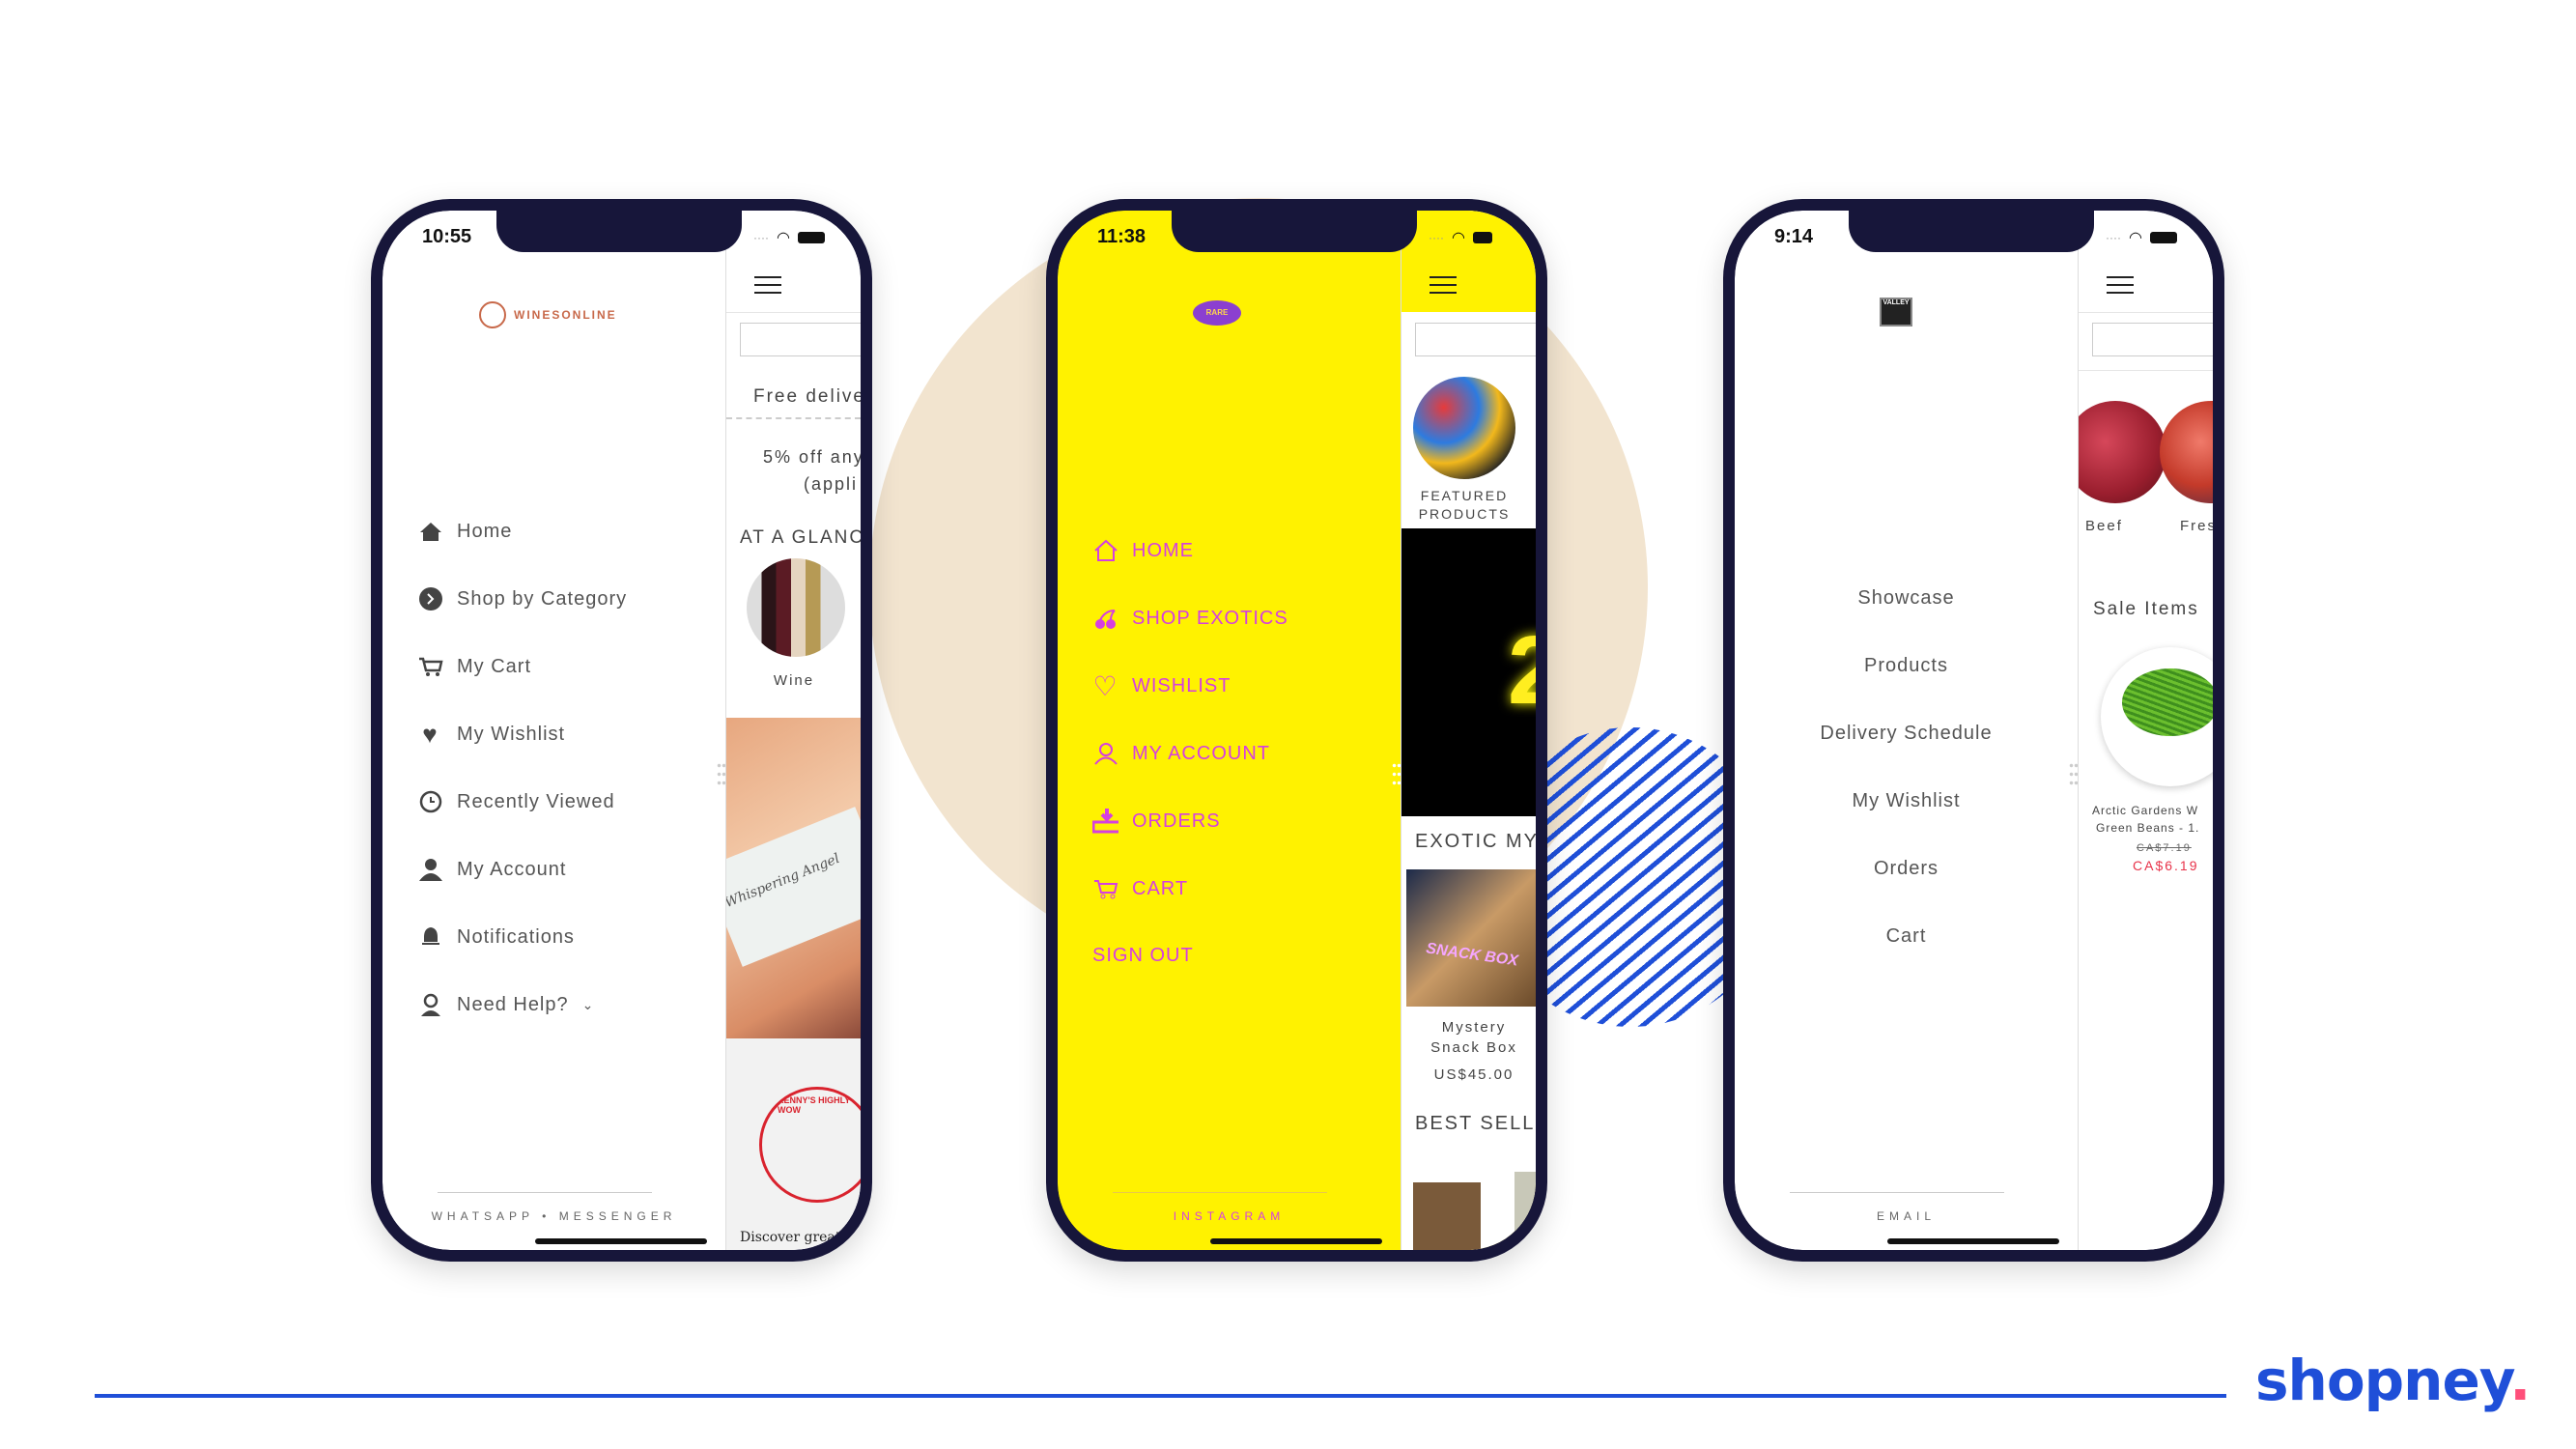 The image size is (2576, 1449). I want to click on section-title: Sale Items, so click(2146, 609).